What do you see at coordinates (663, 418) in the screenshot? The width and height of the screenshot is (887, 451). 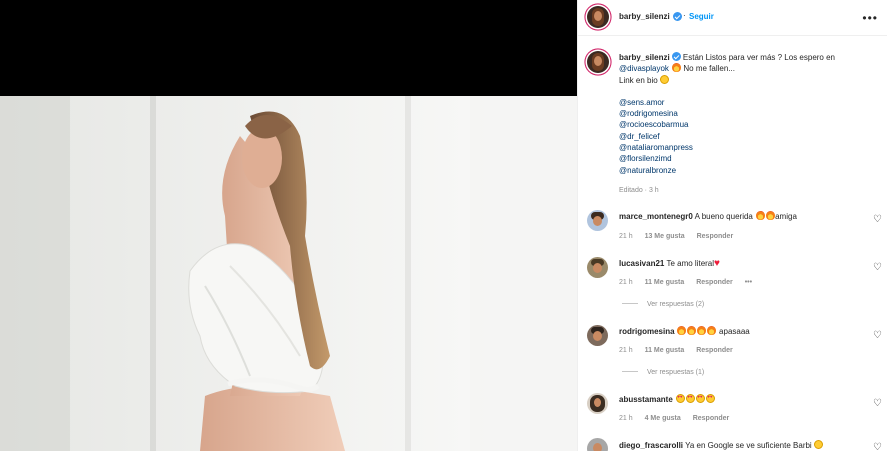 I see `comment-likes: 4 Me gusta` at bounding box center [663, 418].